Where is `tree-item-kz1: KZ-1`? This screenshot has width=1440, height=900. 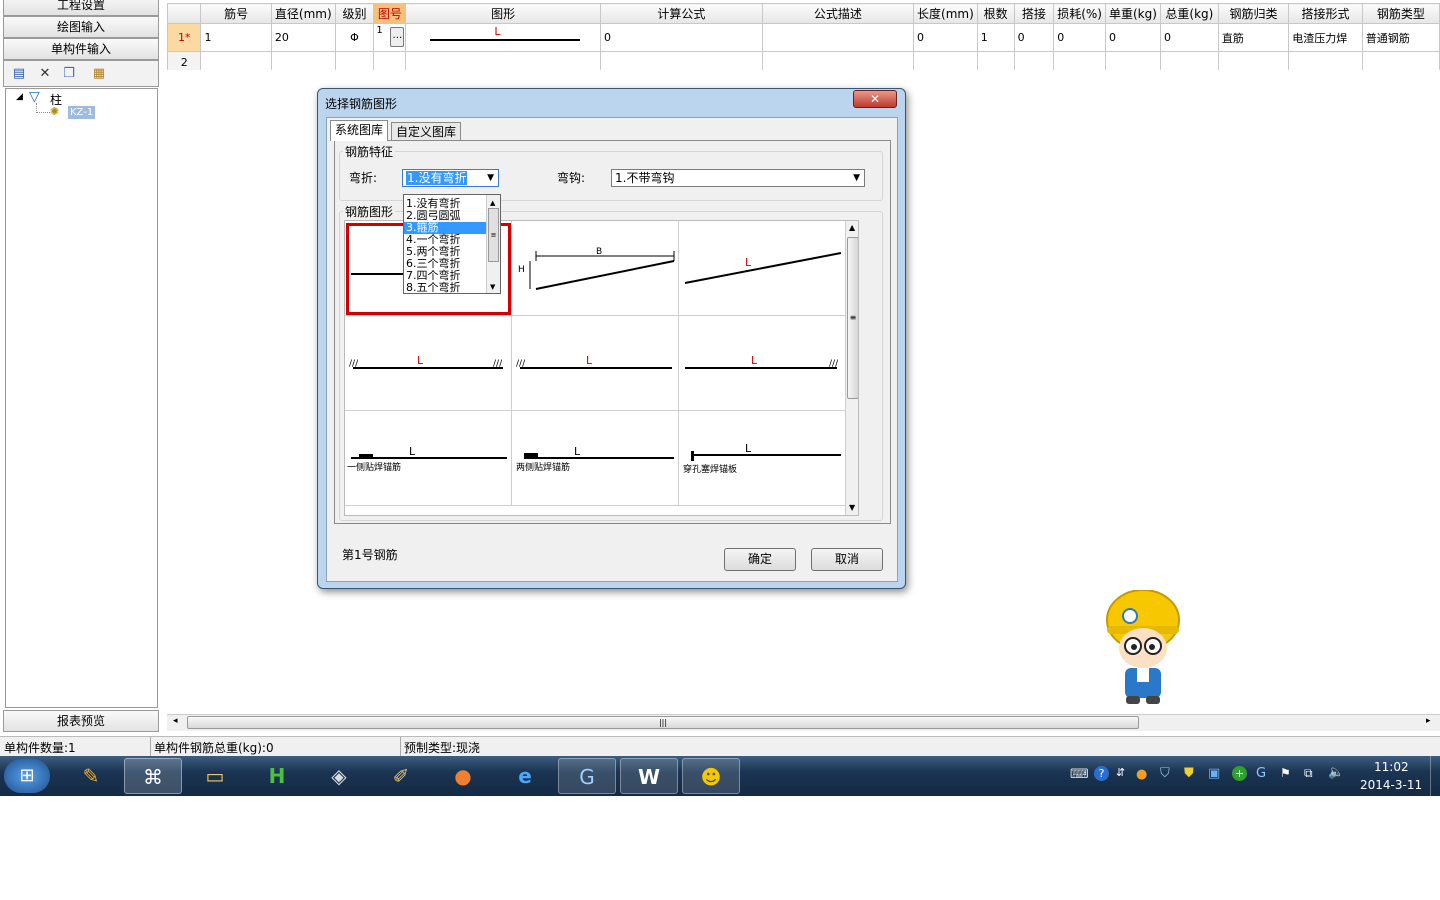 tree-item-kz1: KZ-1 is located at coordinates (82, 112).